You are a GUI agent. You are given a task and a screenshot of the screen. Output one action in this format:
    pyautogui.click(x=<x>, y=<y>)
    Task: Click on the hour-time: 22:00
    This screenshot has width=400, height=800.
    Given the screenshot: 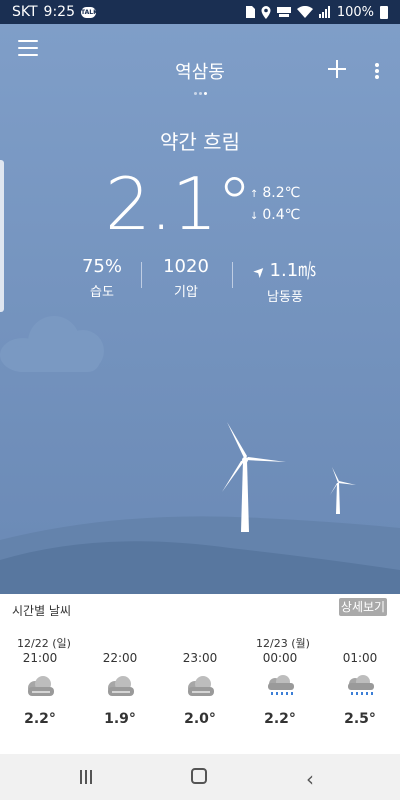 What is the action you would take?
    pyautogui.click(x=120, y=658)
    